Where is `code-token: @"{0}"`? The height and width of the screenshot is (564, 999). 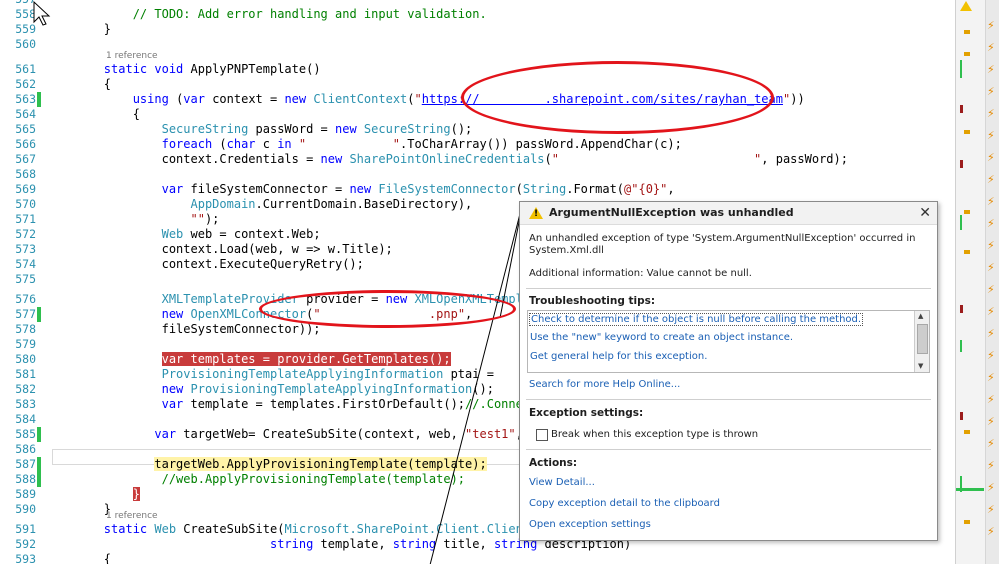
code-token: @"{0}" is located at coordinates (646, 189).